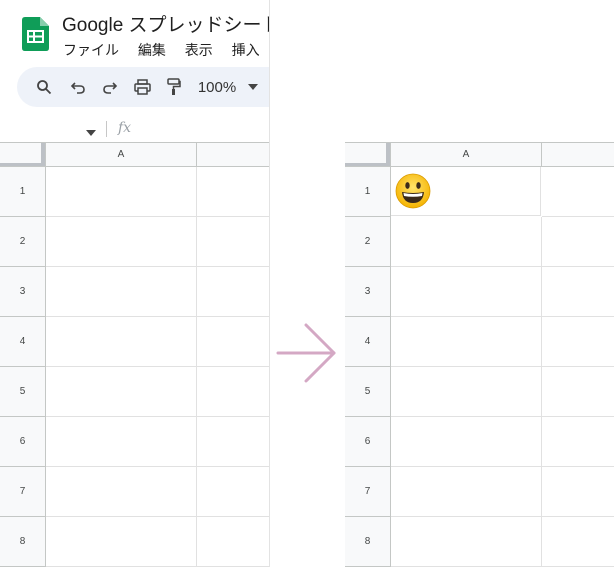 The width and height of the screenshot is (614, 567). What do you see at coordinates (413, 191) in the screenshot?
I see `grinning-face-emoji-icon` at bounding box center [413, 191].